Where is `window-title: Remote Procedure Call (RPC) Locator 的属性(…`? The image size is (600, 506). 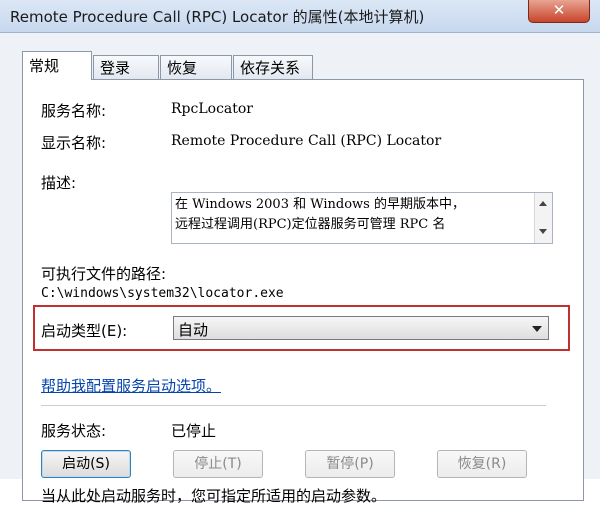
window-title: Remote Procedure Call (RPC) Locator 的属性(… is located at coordinates (217, 17).